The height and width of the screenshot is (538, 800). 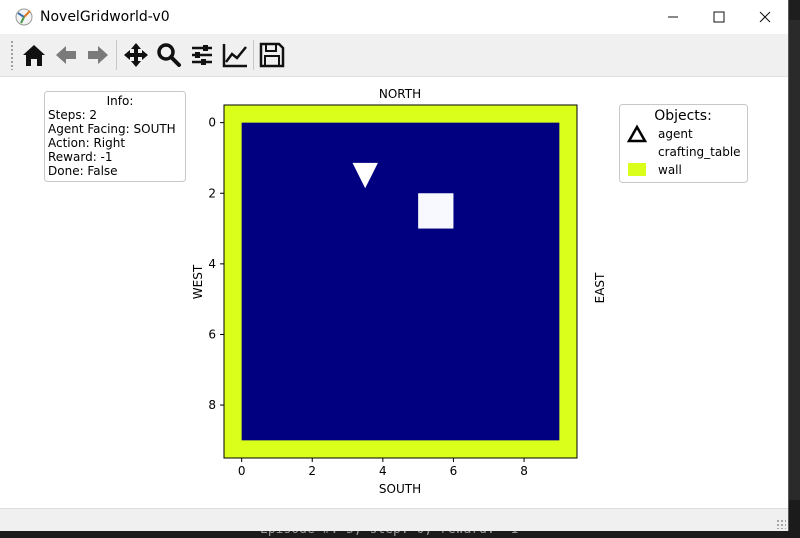 What do you see at coordinates (24, 17) in the screenshot?
I see `app-icon` at bounding box center [24, 17].